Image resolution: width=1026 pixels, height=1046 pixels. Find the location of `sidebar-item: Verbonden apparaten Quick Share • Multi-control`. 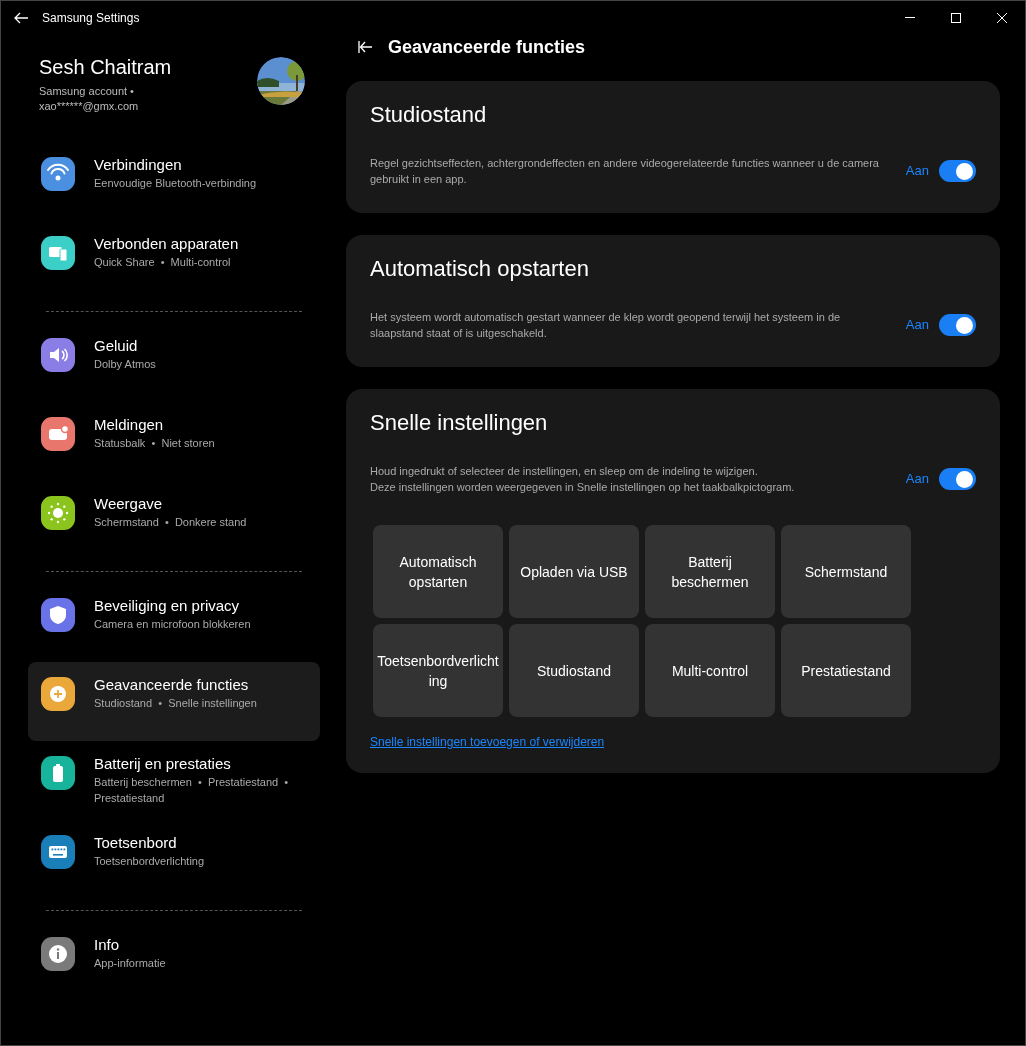

sidebar-item: Verbonden apparaten Quick Share • Multi-control is located at coordinates (174, 260).